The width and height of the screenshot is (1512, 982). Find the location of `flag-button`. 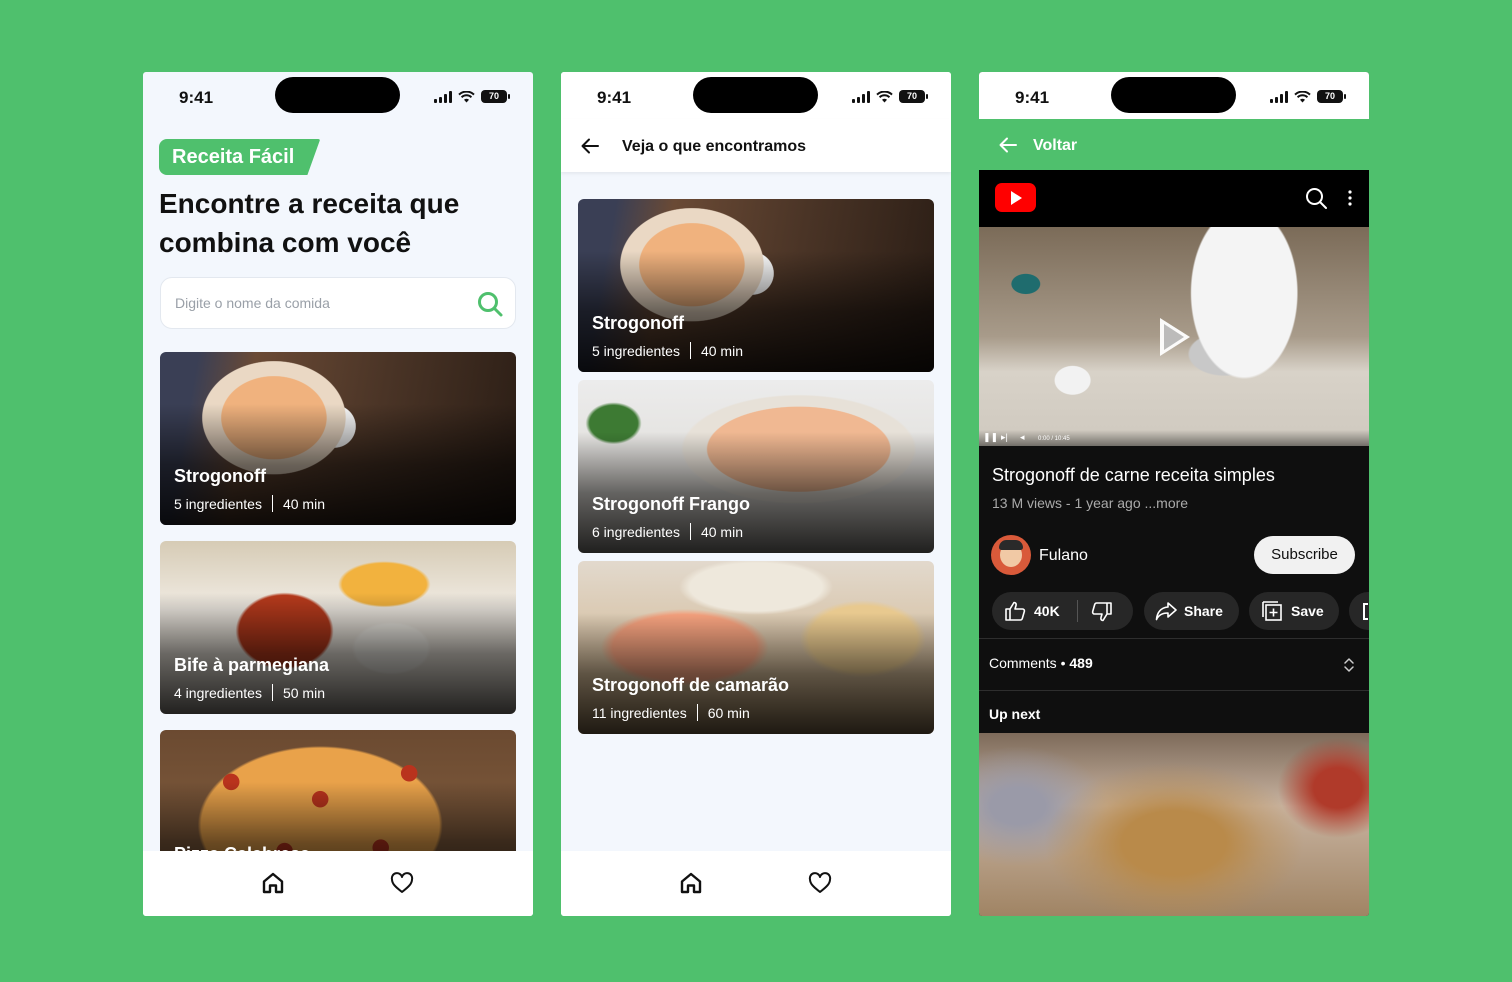

flag-button is located at coordinates (1359, 611).